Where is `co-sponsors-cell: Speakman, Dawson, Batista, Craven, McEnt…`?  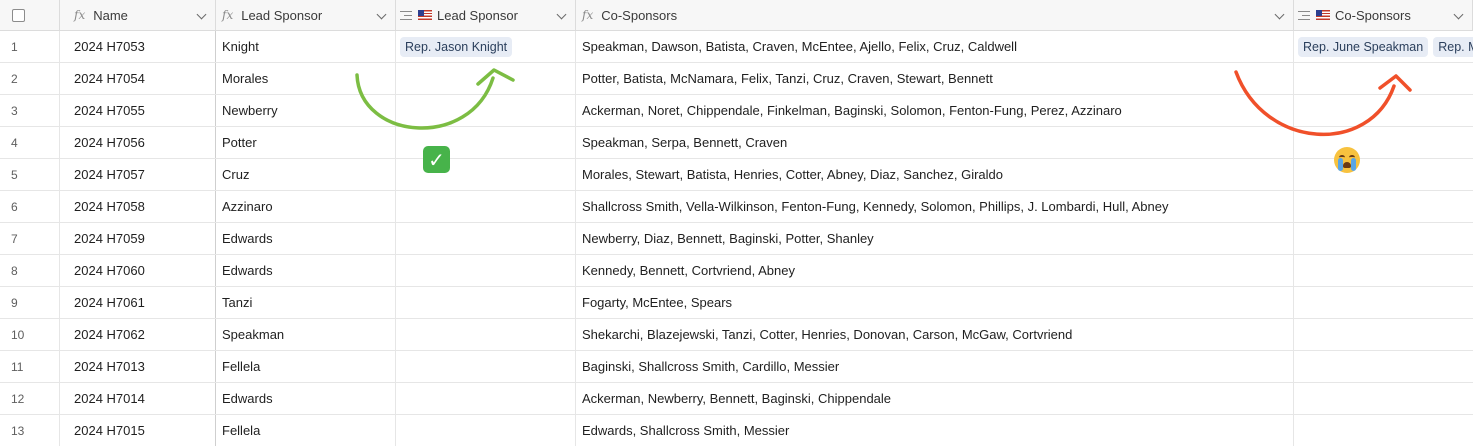 co-sponsors-cell: Speakman, Dawson, Batista, Craven, McEnt… is located at coordinates (935, 46).